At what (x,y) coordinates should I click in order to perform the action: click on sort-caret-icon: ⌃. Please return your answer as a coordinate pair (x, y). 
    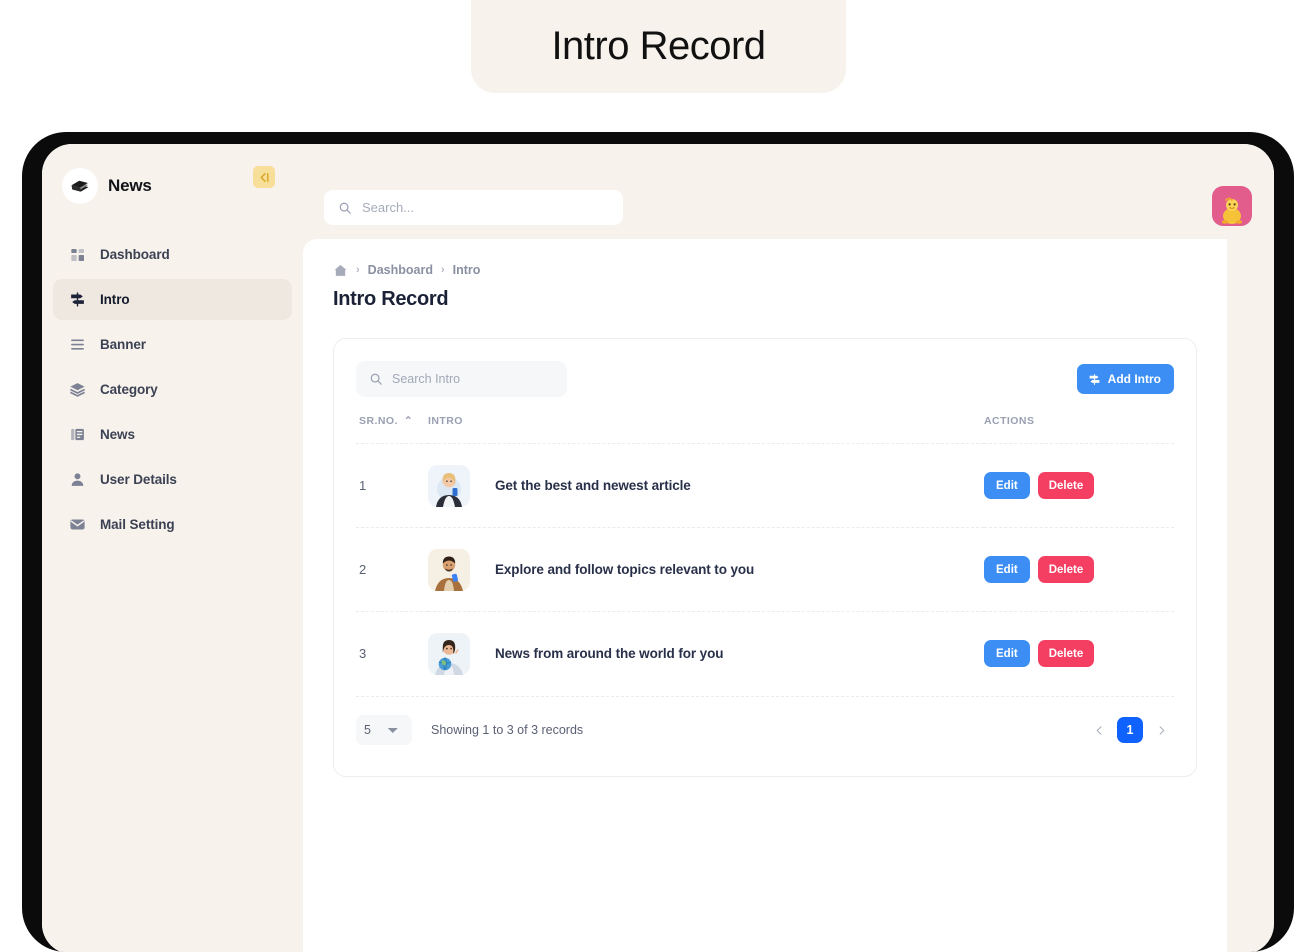
    Looking at the image, I should click on (408, 421).